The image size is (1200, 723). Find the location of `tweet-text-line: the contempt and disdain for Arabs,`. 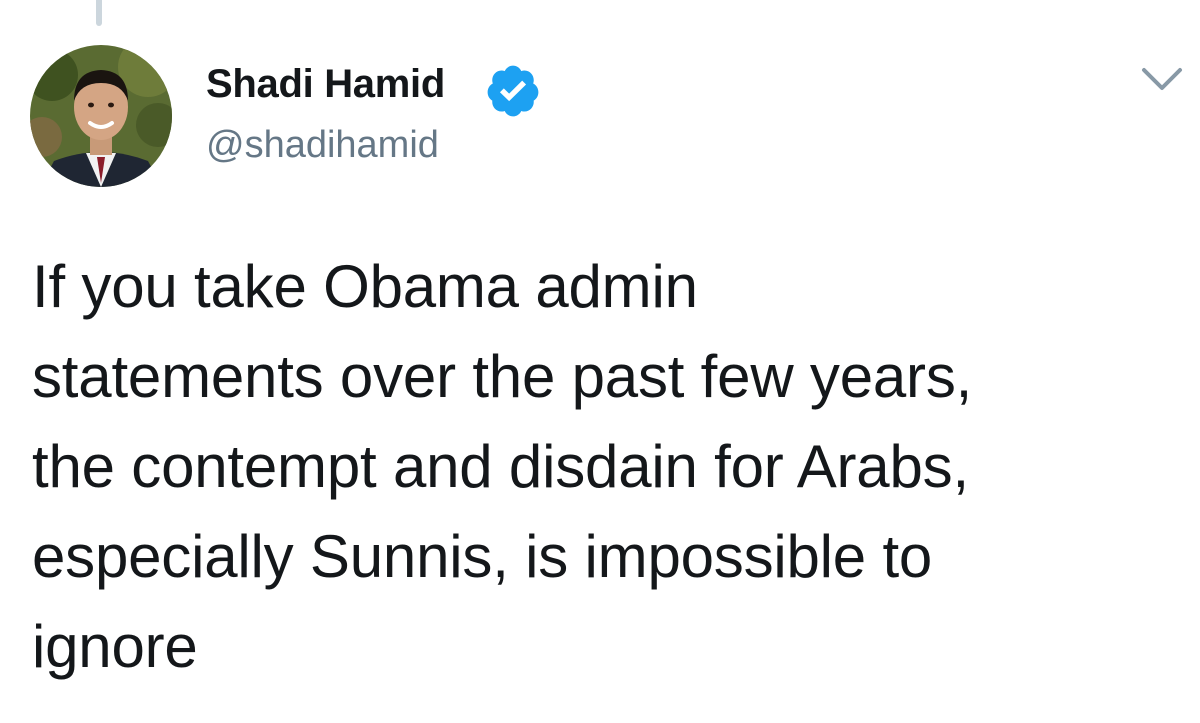

tweet-text-line: the contempt and disdain for Arabs, is located at coordinates (500, 466).